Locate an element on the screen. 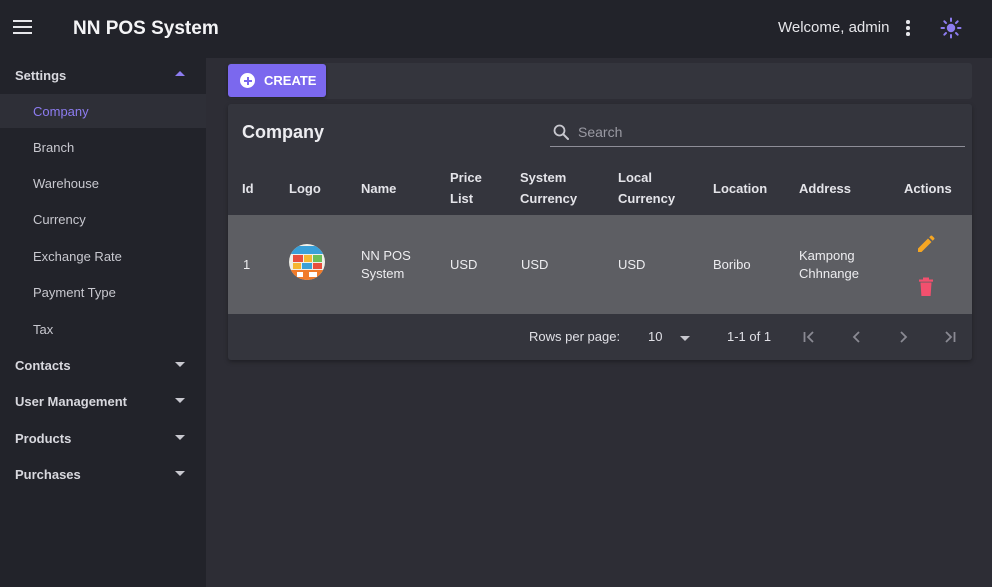 This screenshot has height=587, width=992. rows-per-page-label: Rows per page: is located at coordinates (575, 336).